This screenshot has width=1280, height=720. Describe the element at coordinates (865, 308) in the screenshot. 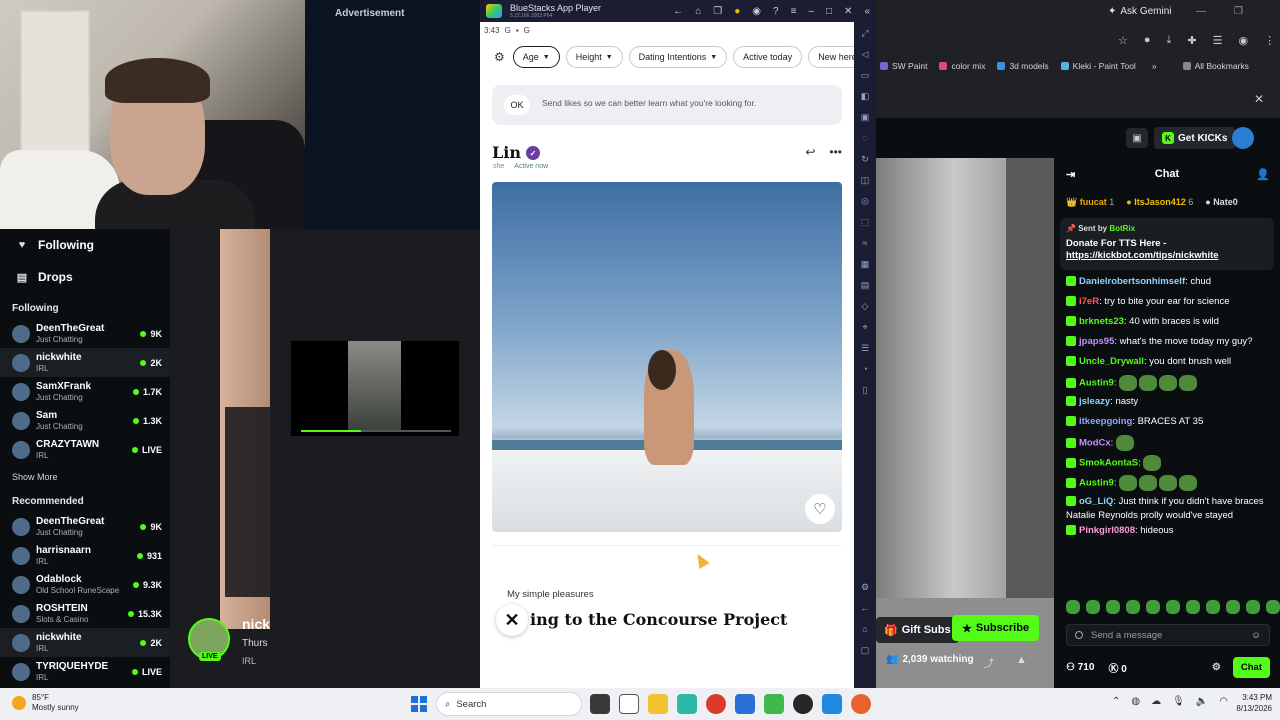

I see `erase-icon: ◇` at that location.